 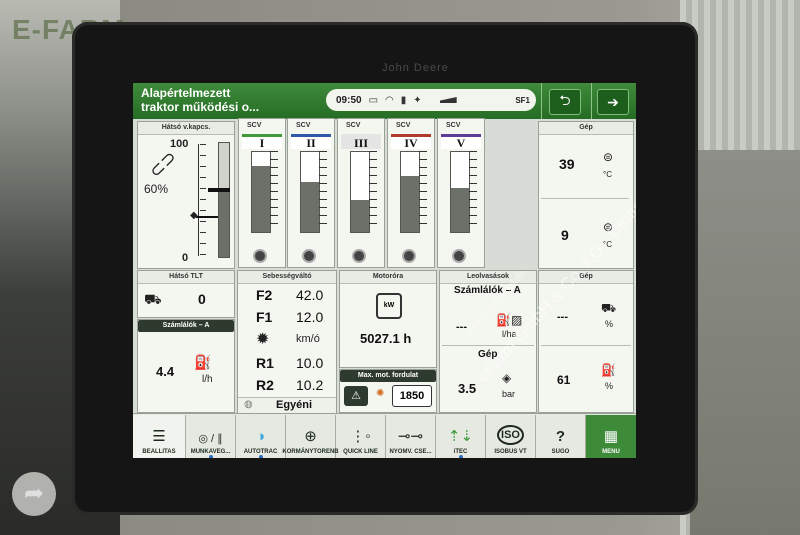 I want to click on back-button: ⮌, so click(x=565, y=102).